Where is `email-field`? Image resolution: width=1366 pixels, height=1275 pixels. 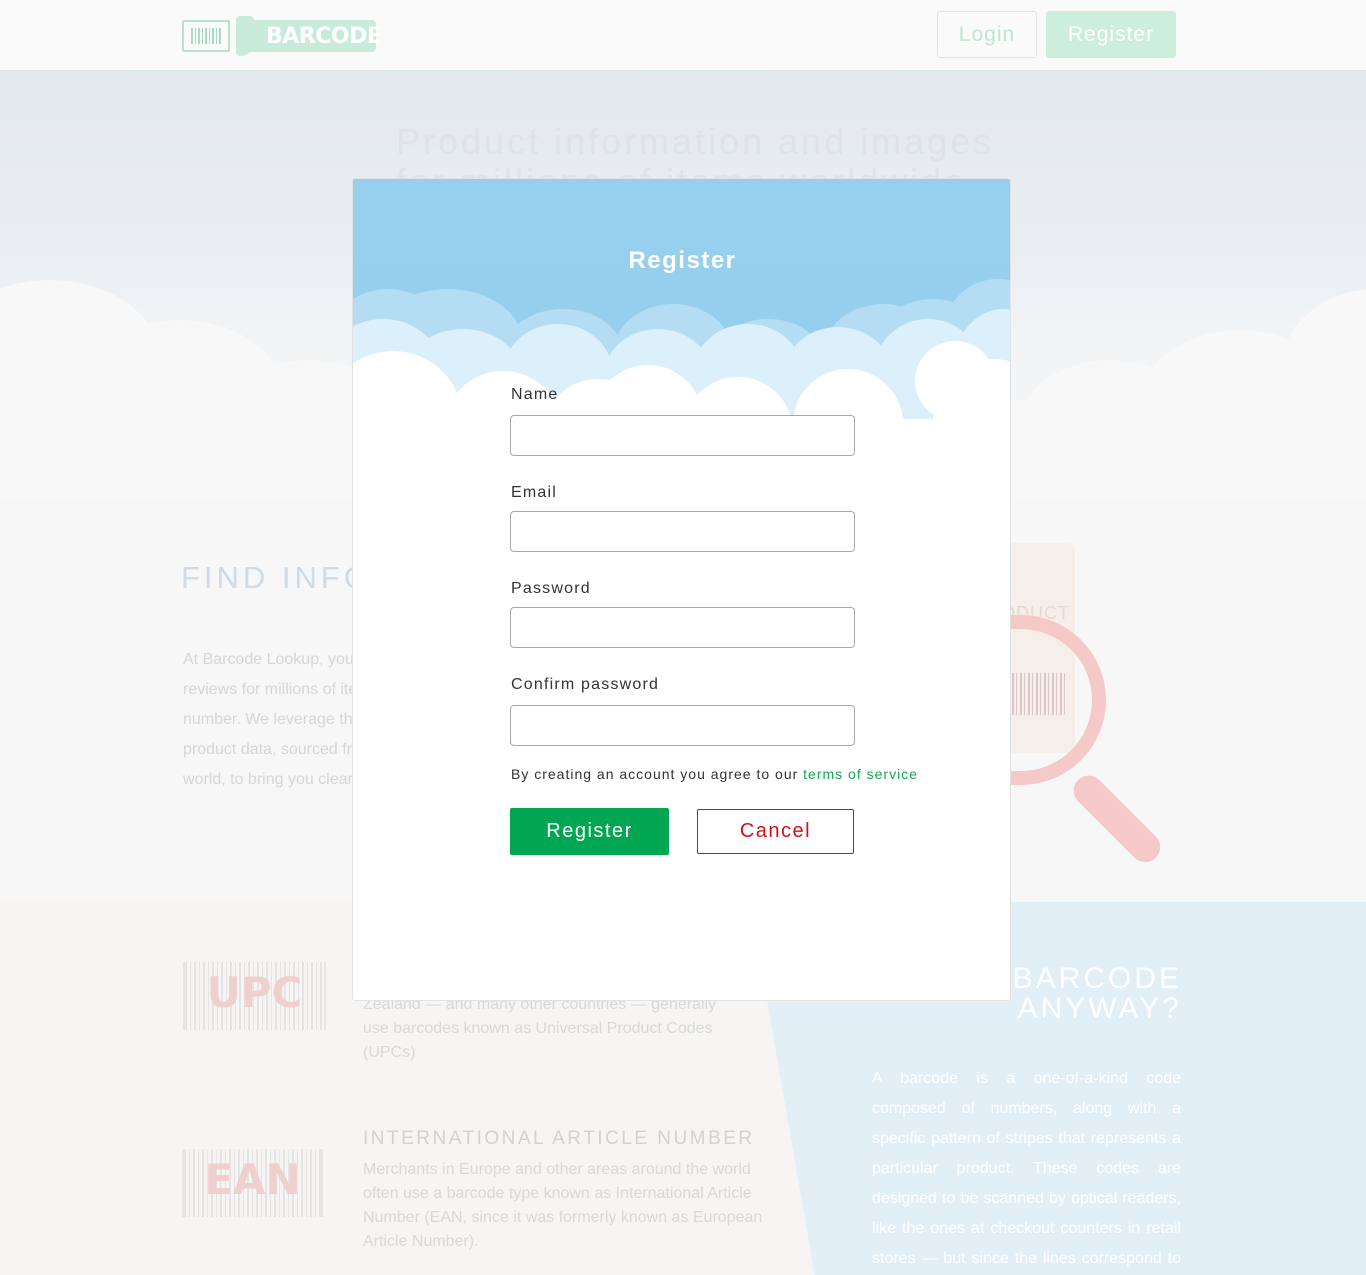 email-field is located at coordinates (682, 531).